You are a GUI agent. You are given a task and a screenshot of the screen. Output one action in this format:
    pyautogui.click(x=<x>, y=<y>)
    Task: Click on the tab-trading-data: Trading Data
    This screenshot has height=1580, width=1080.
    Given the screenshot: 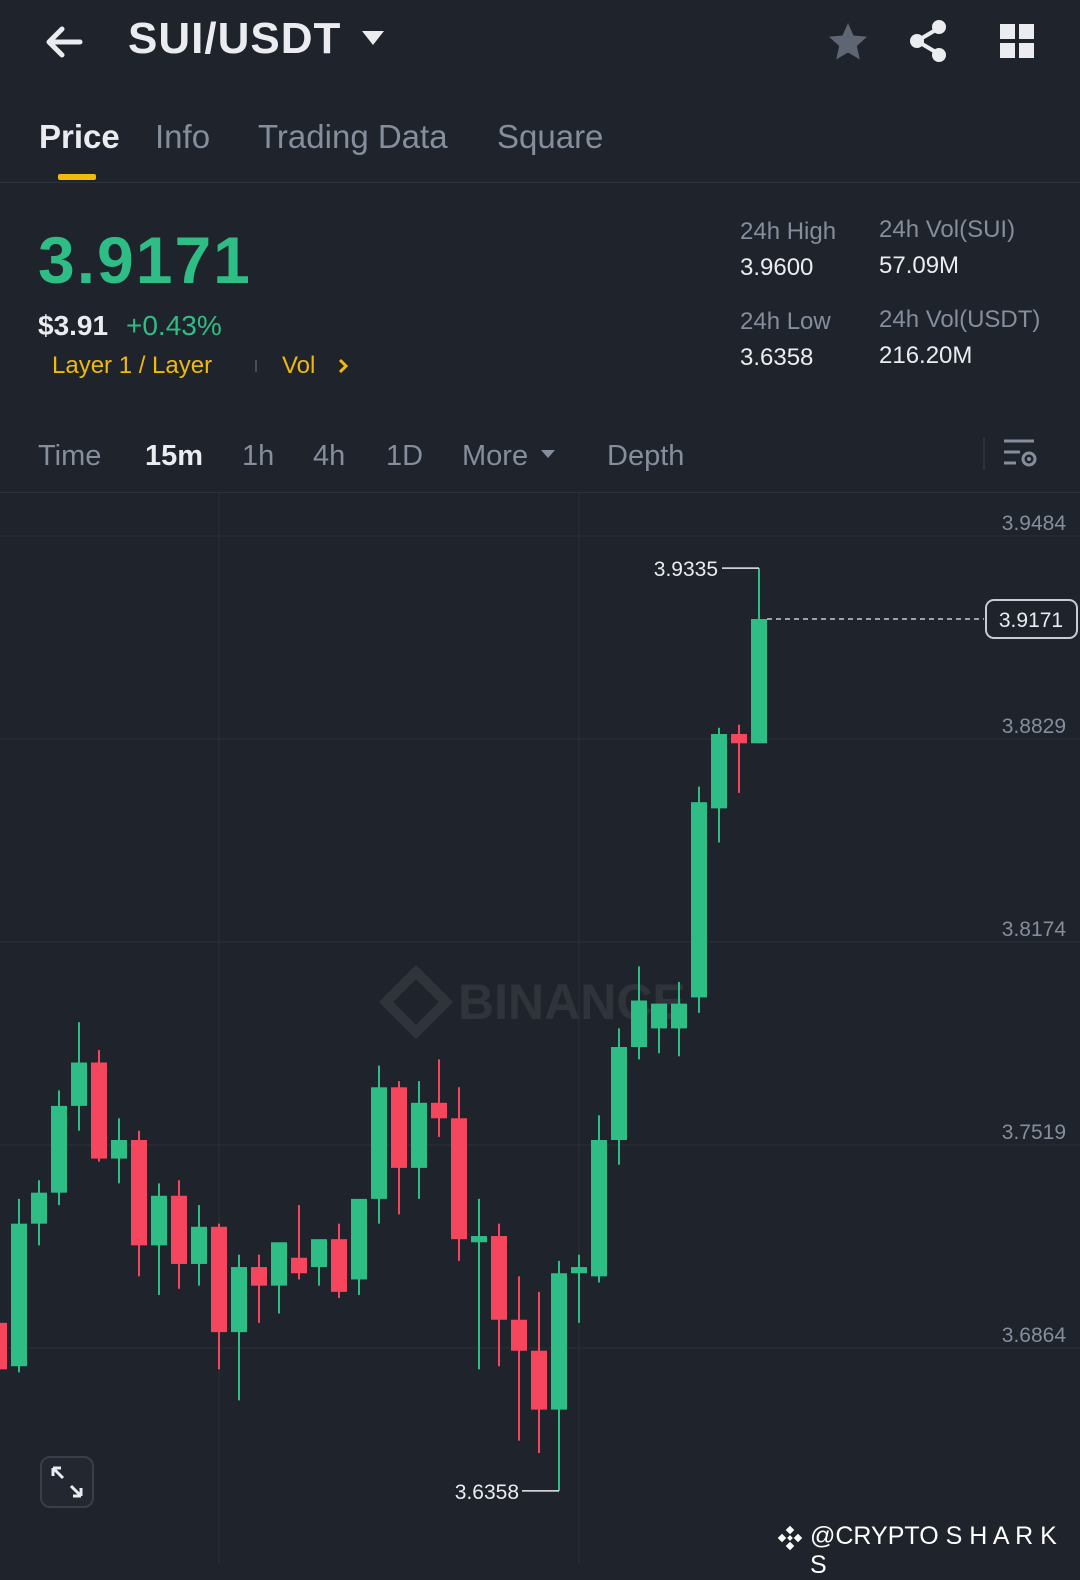 What is the action you would take?
    pyautogui.click(x=353, y=137)
    